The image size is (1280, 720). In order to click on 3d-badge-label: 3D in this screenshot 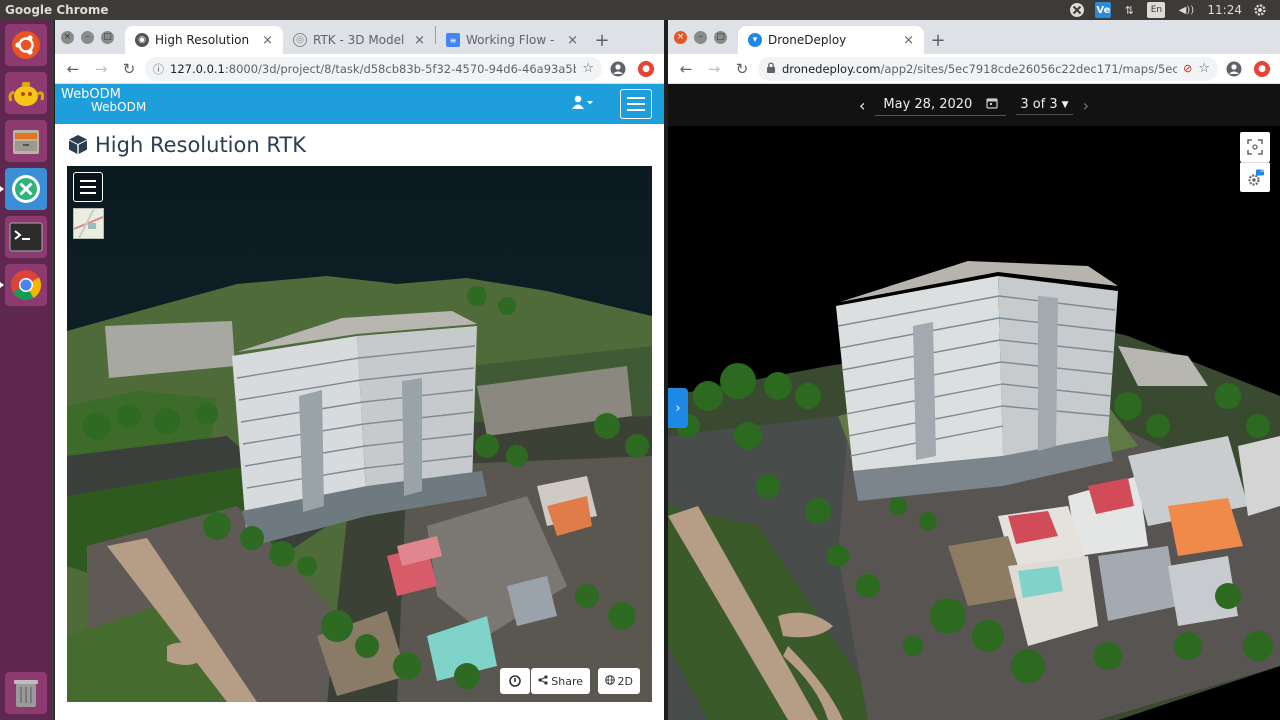, I will do `click(1263, 171)`.